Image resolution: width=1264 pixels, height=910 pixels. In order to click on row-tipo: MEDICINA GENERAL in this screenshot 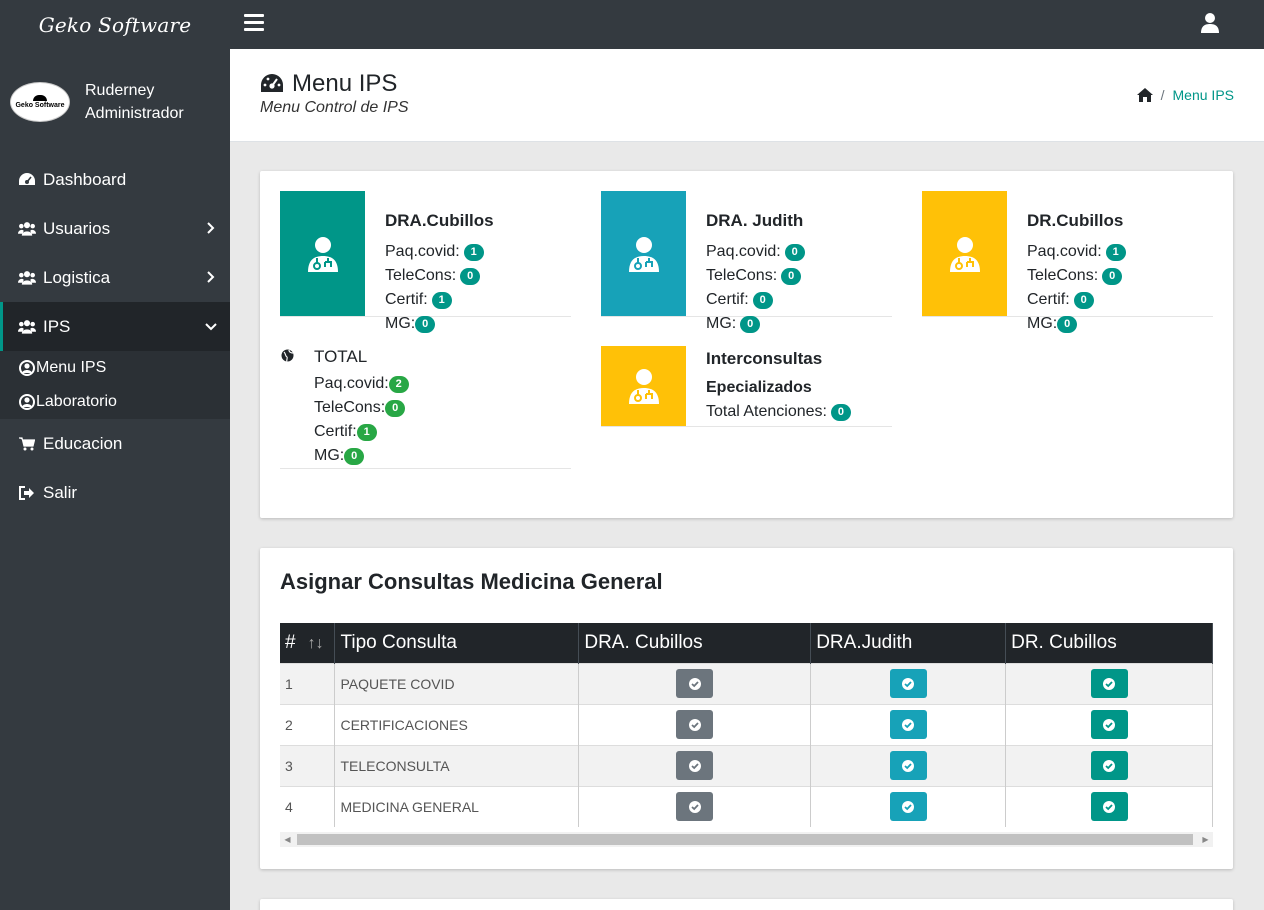, I will do `click(457, 806)`.